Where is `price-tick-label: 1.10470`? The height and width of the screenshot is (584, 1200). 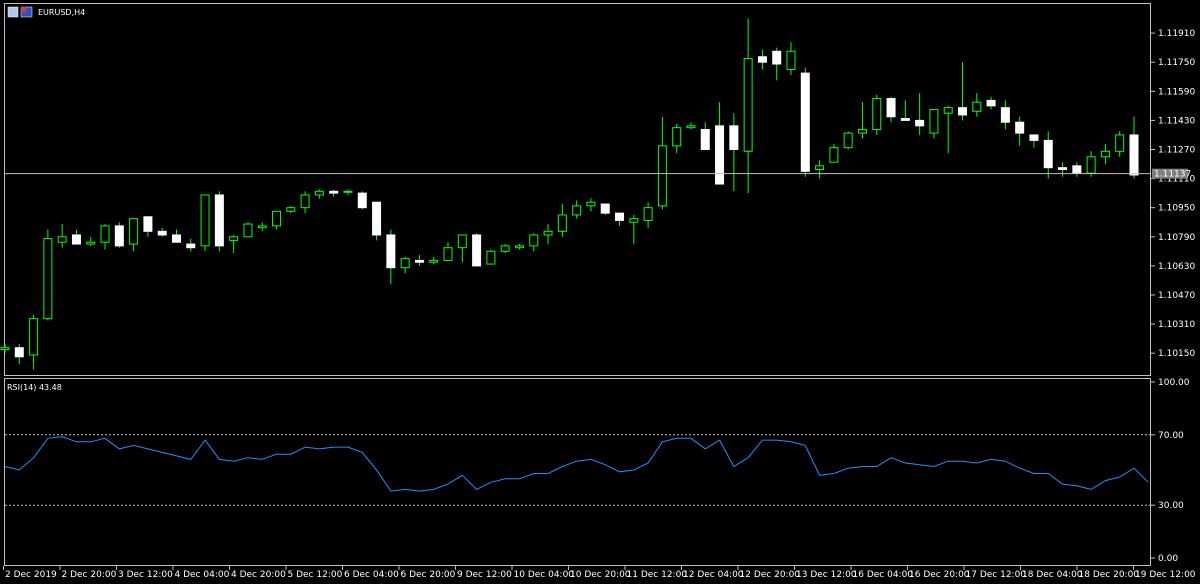
price-tick-label: 1.10470 is located at coordinates (1176, 296).